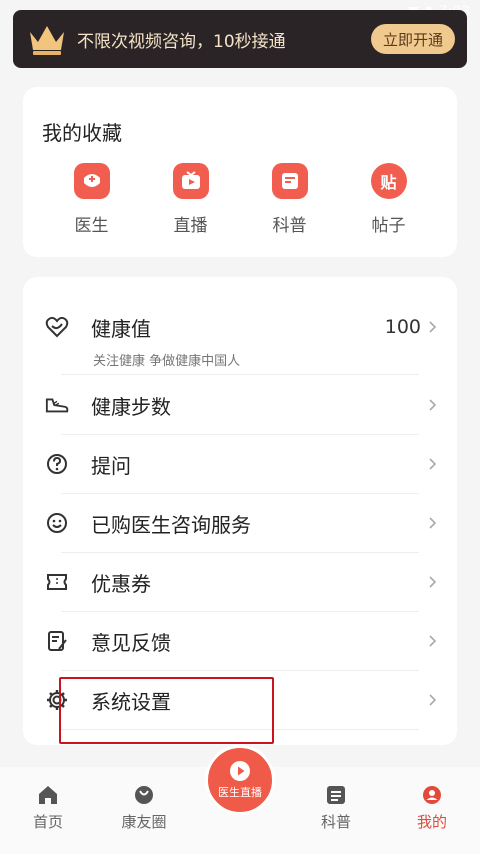 The image size is (480, 854). Describe the element at coordinates (91, 181) in the screenshot. I see `doctor-icon` at that location.